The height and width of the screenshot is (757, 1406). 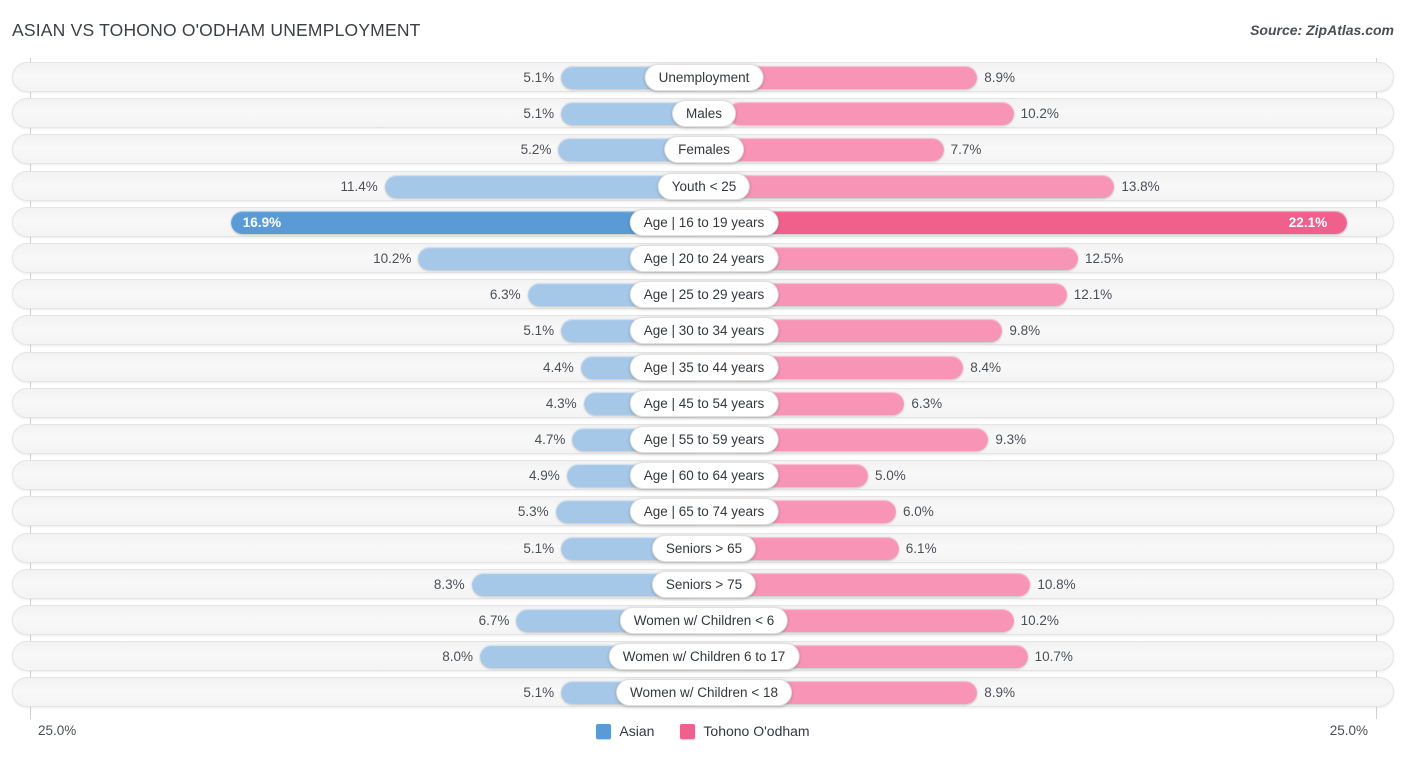 What do you see at coordinates (494, 620) in the screenshot?
I see `value-label-asian: 6.7%` at bounding box center [494, 620].